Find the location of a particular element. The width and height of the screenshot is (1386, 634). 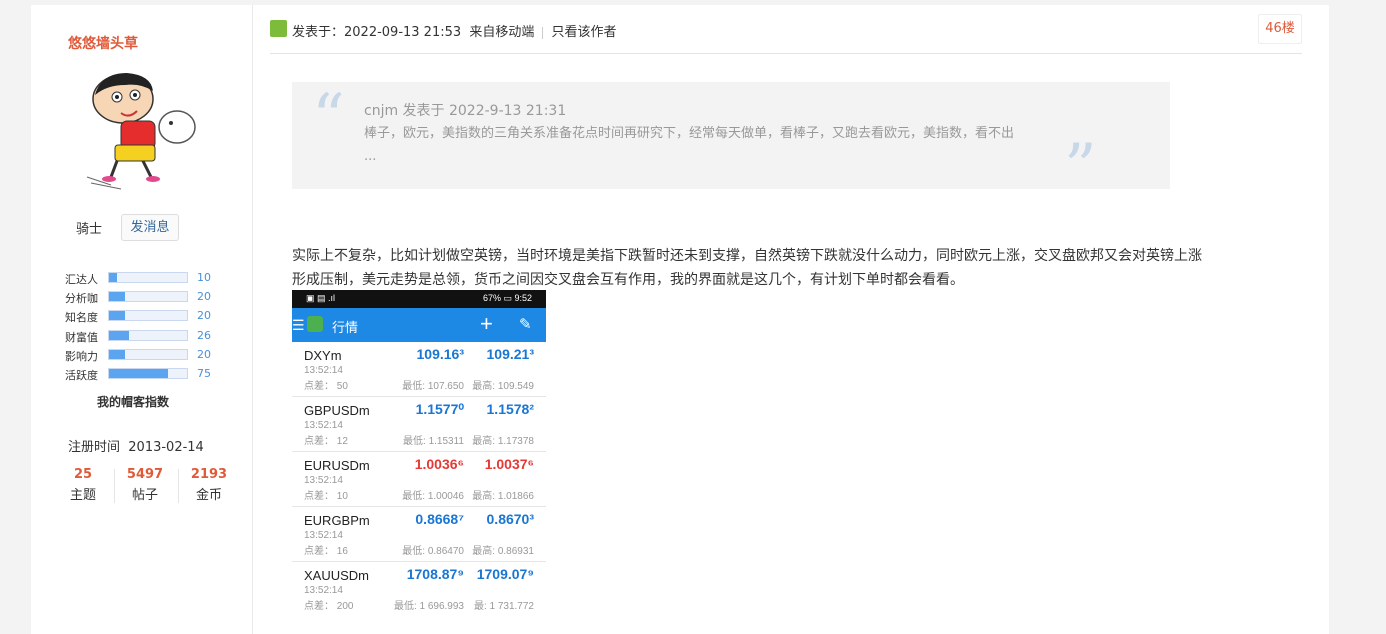

quote-open-icon: “ is located at coordinates (328, 118).